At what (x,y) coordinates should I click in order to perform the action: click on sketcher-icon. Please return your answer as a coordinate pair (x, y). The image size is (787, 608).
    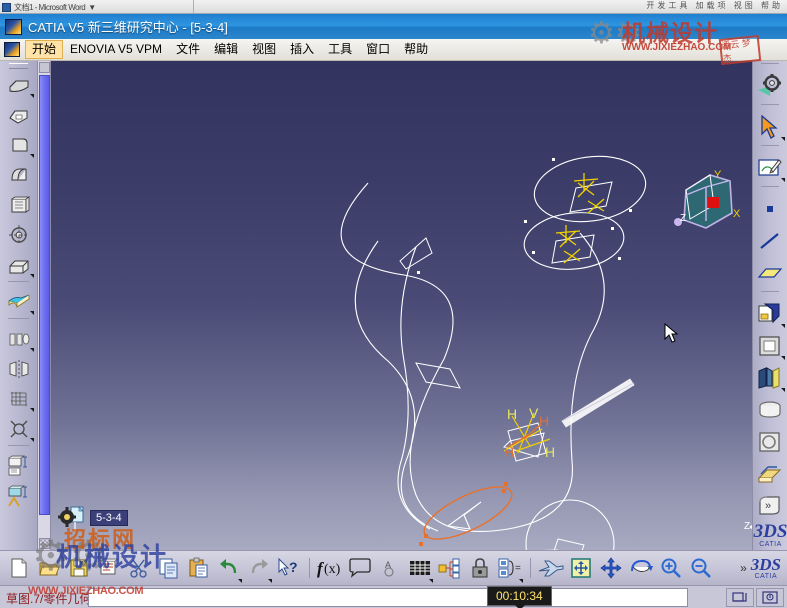
    Looking at the image, I should click on (770, 167).